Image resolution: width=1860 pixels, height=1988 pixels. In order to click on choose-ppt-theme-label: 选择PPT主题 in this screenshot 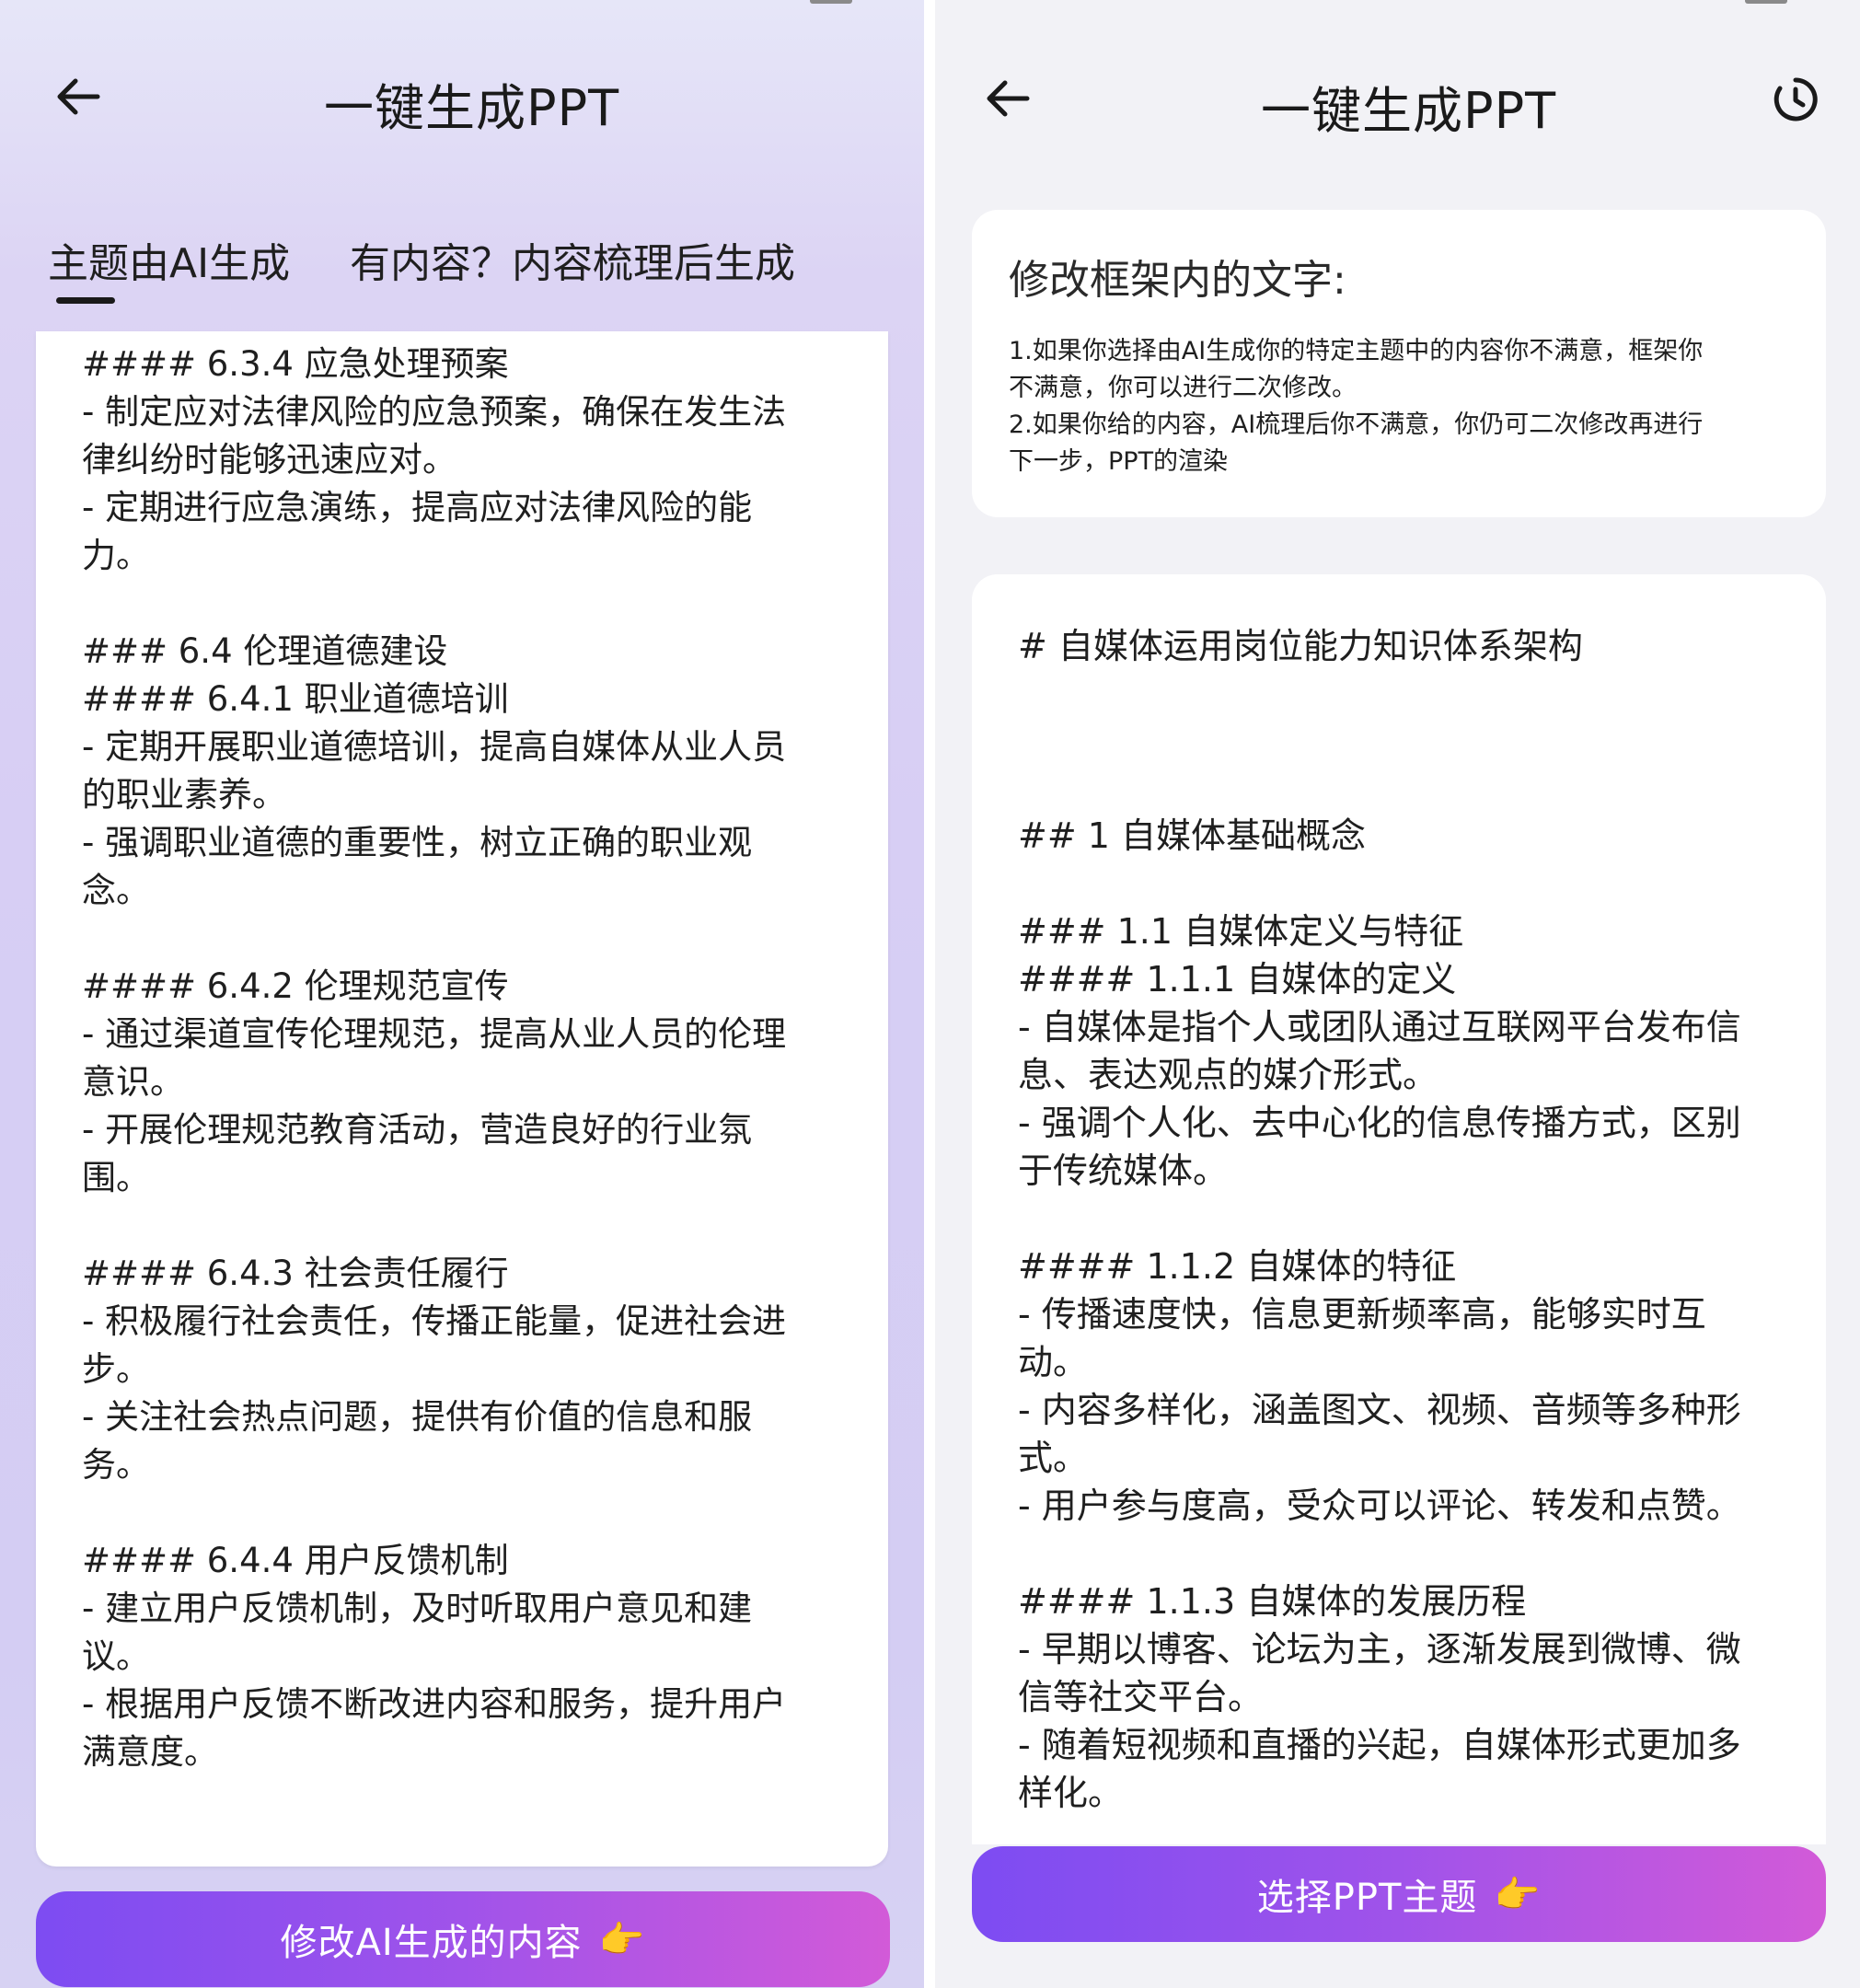, I will do `click(1367, 1898)`.